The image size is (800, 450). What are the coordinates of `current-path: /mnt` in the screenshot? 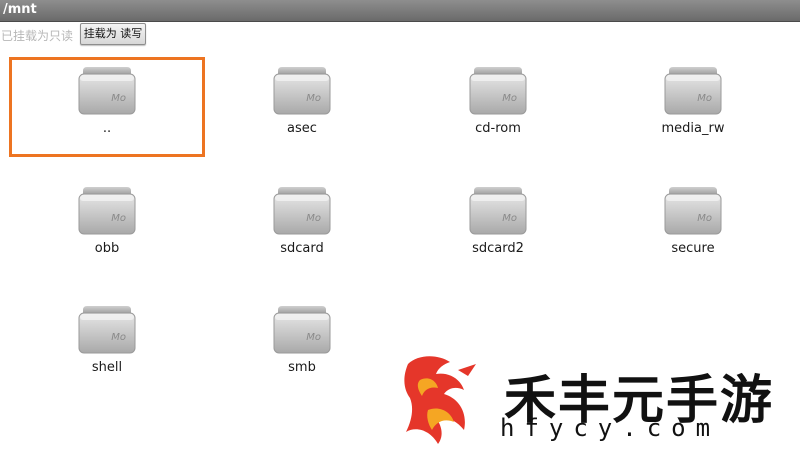 It's located at (20, 9).